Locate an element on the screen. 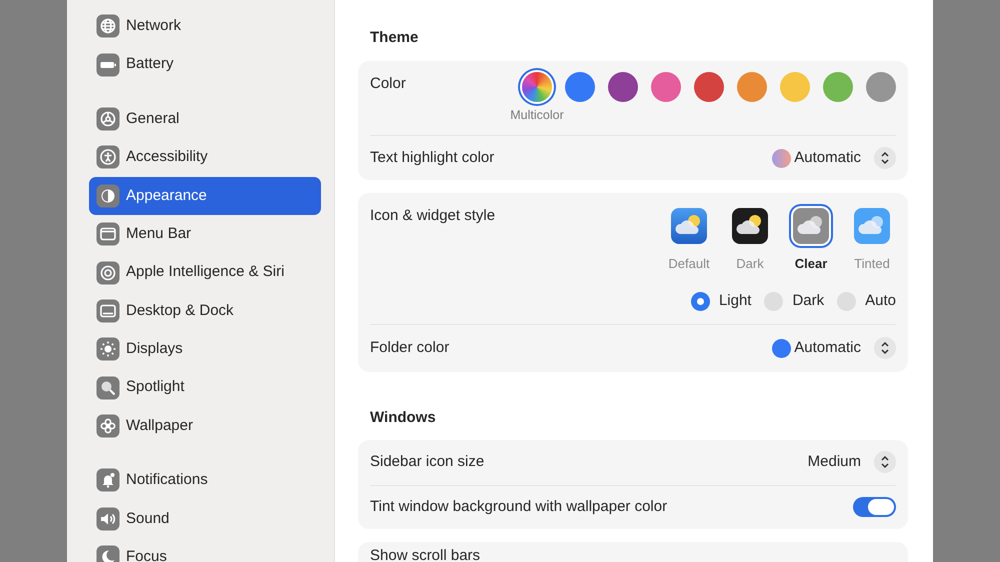 Image resolution: width=1000 pixels, height=562 pixels. sidebar-item-label: Desktop & Dock is located at coordinates (180, 310).